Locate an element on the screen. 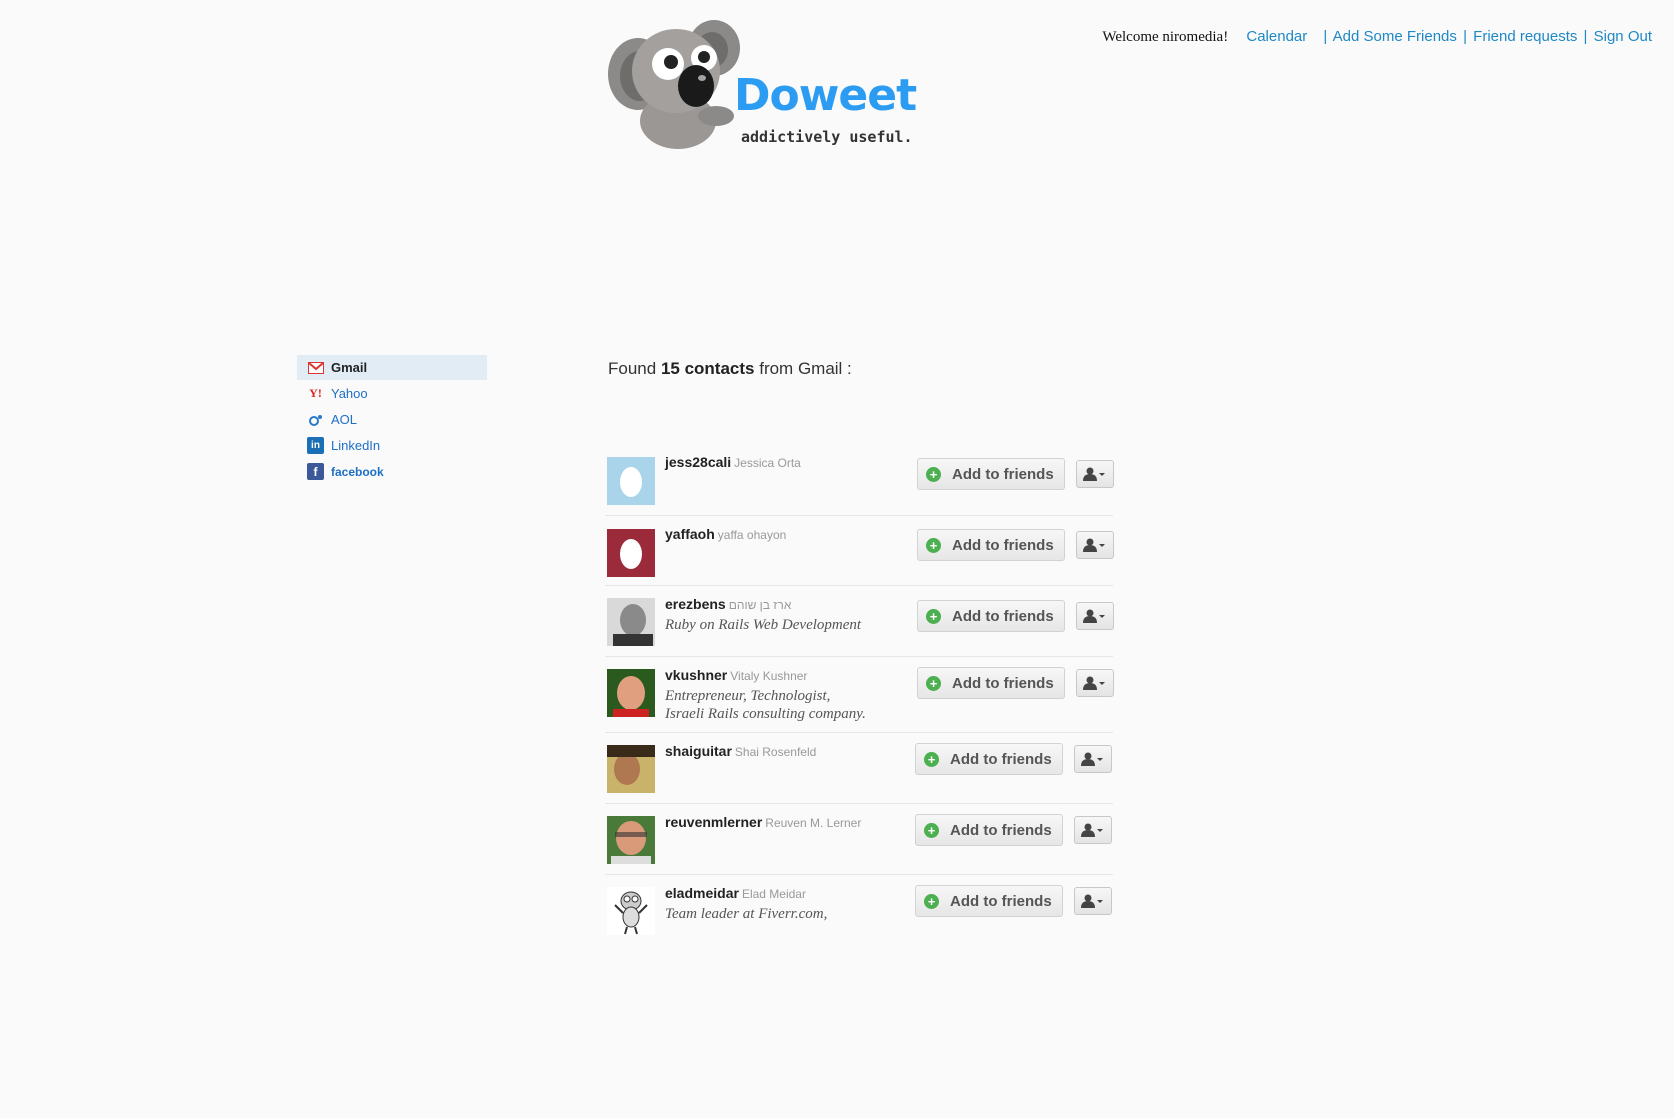  contact-info: yaffaoh yaffa ohayon is located at coordinates (785, 535).